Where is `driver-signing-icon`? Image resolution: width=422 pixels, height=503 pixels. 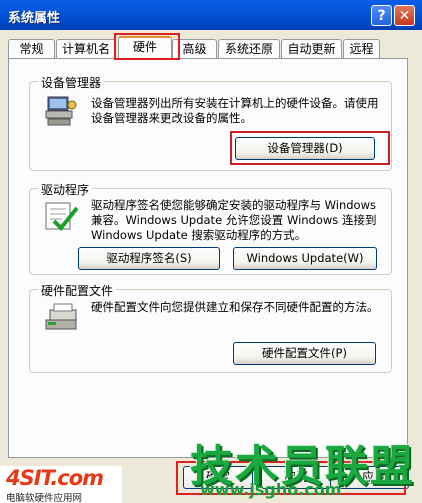 driver-signing-icon is located at coordinates (62, 216).